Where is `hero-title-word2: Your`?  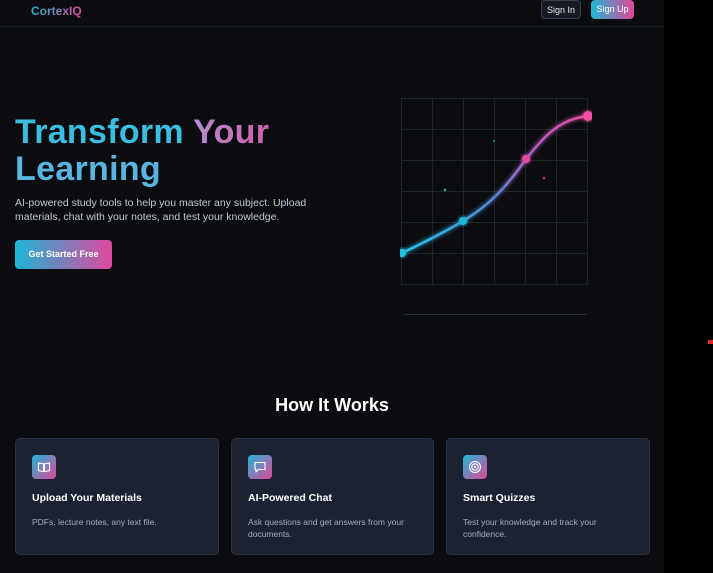 hero-title-word2: Your is located at coordinates (231, 132).